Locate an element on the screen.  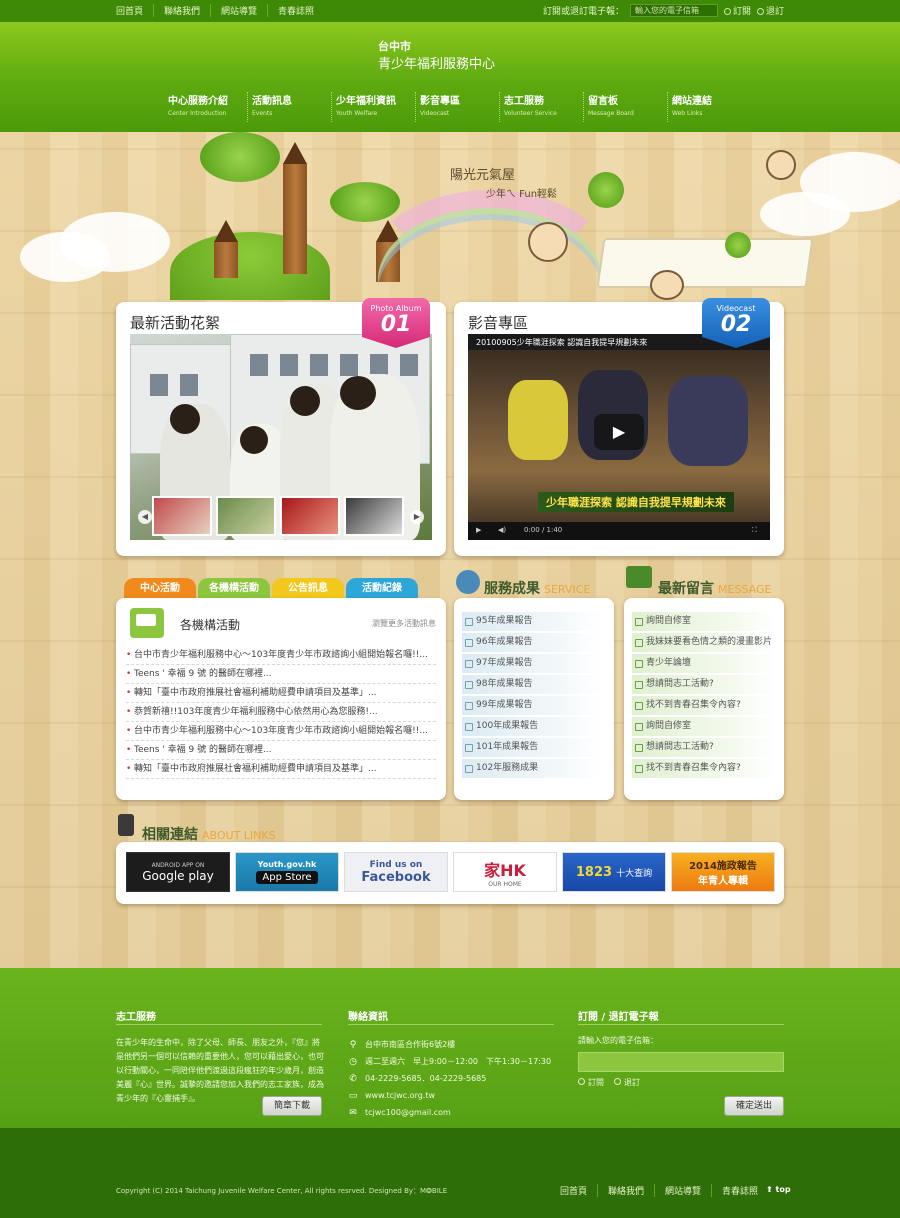
submit-newsletter-button: 確定送出 is located at coordinates (754, 1106).